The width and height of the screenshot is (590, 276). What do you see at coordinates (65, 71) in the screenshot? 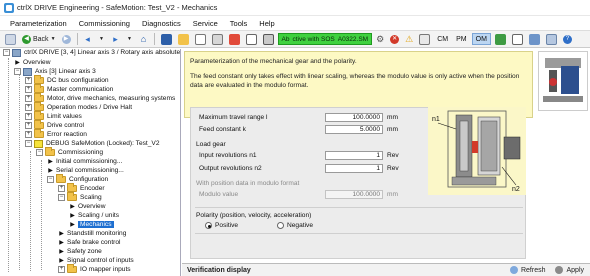
I see `tree-item-label: Axis [3] Linear axis 3` at bounding box center [65, 71].